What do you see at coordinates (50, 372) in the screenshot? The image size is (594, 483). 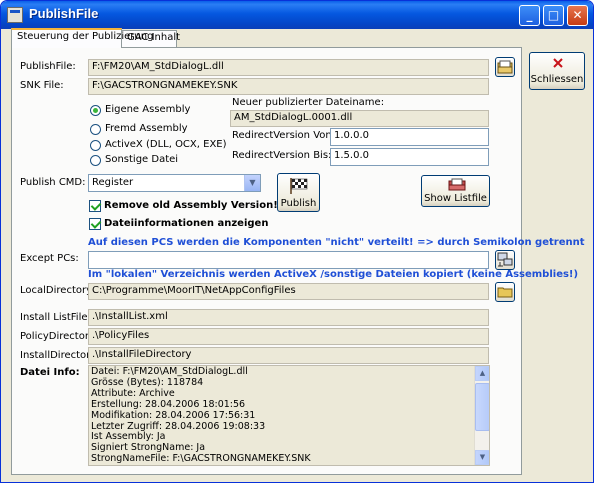 I see `datei-info-label: Datei Info:` at bounding box center [50, 372].